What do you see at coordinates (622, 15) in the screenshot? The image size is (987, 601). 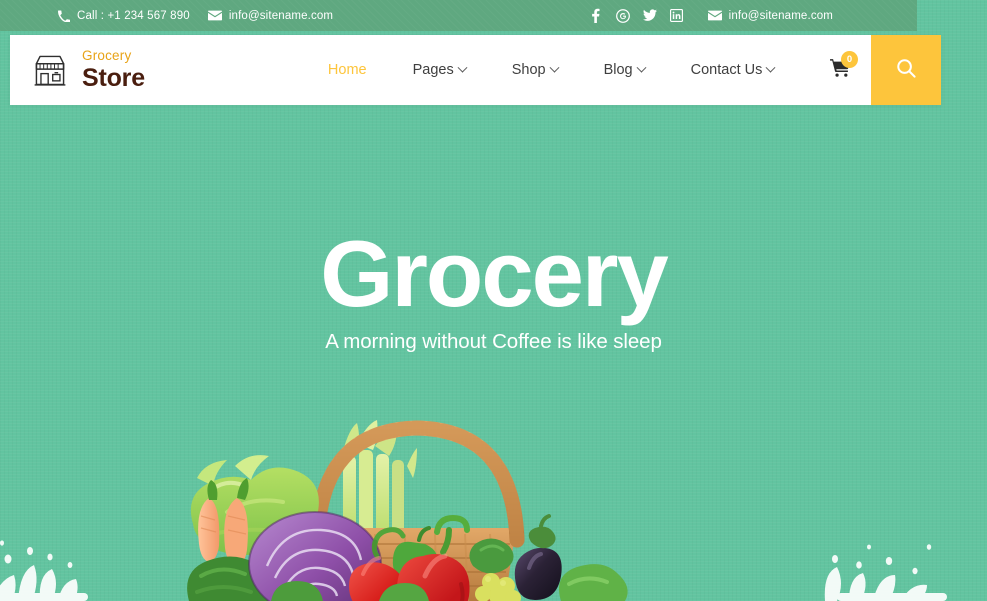 I see `google-plus-icon` at bounding box center [622, 15].